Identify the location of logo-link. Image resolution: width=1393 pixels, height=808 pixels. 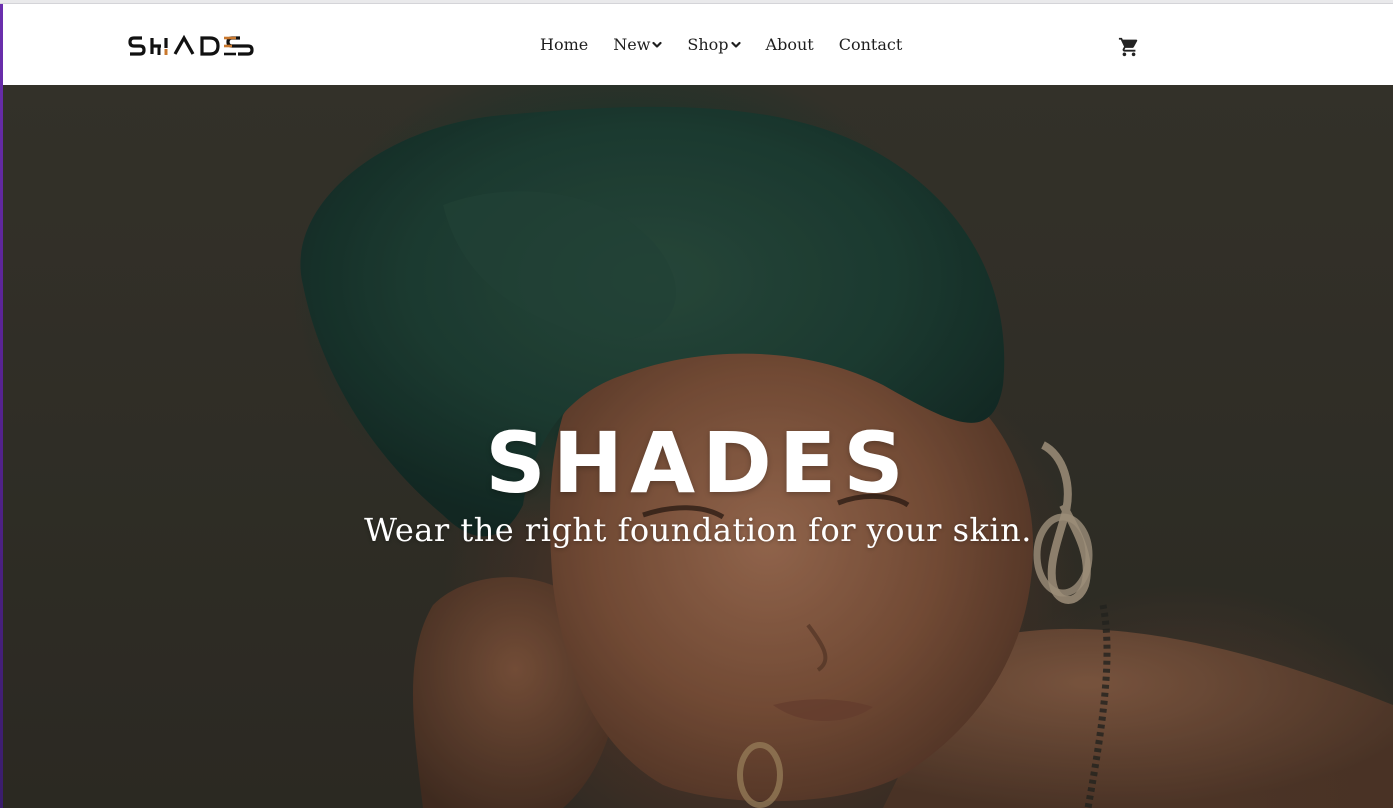
(193, 47).